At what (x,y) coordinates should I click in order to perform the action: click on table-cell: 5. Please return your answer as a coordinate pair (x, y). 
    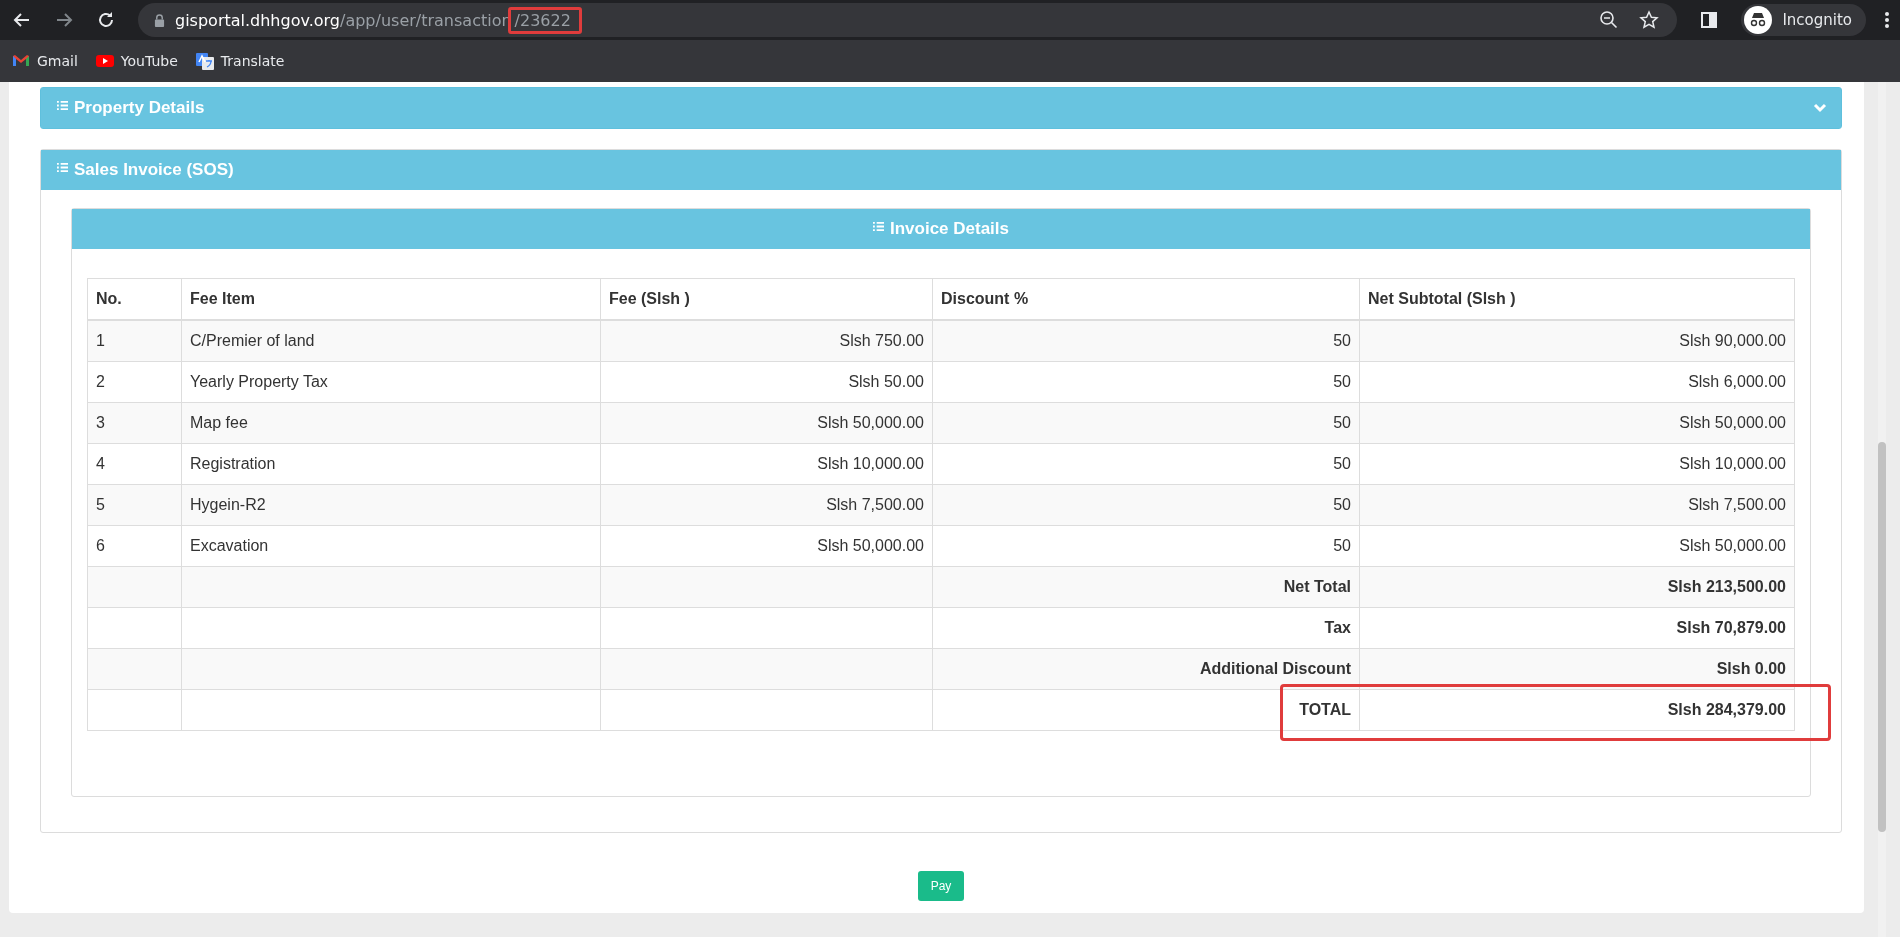
    Looking at the image, I should click on (134, 505).